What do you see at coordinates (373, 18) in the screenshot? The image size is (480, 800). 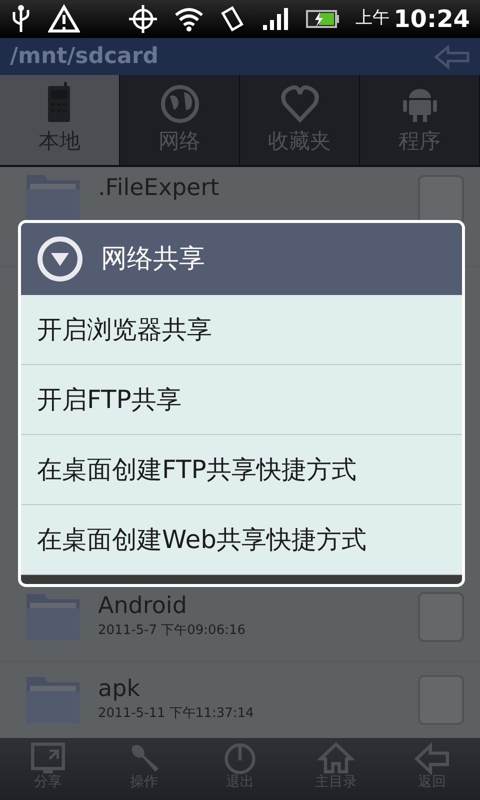 I see `am-pm-label: 上午` at bounding box center [373, 18].